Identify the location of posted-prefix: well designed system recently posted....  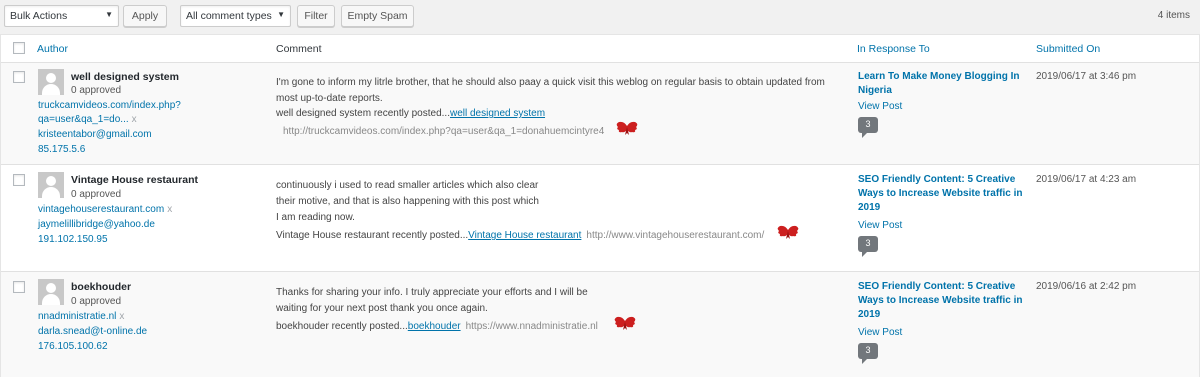
(363, 113).